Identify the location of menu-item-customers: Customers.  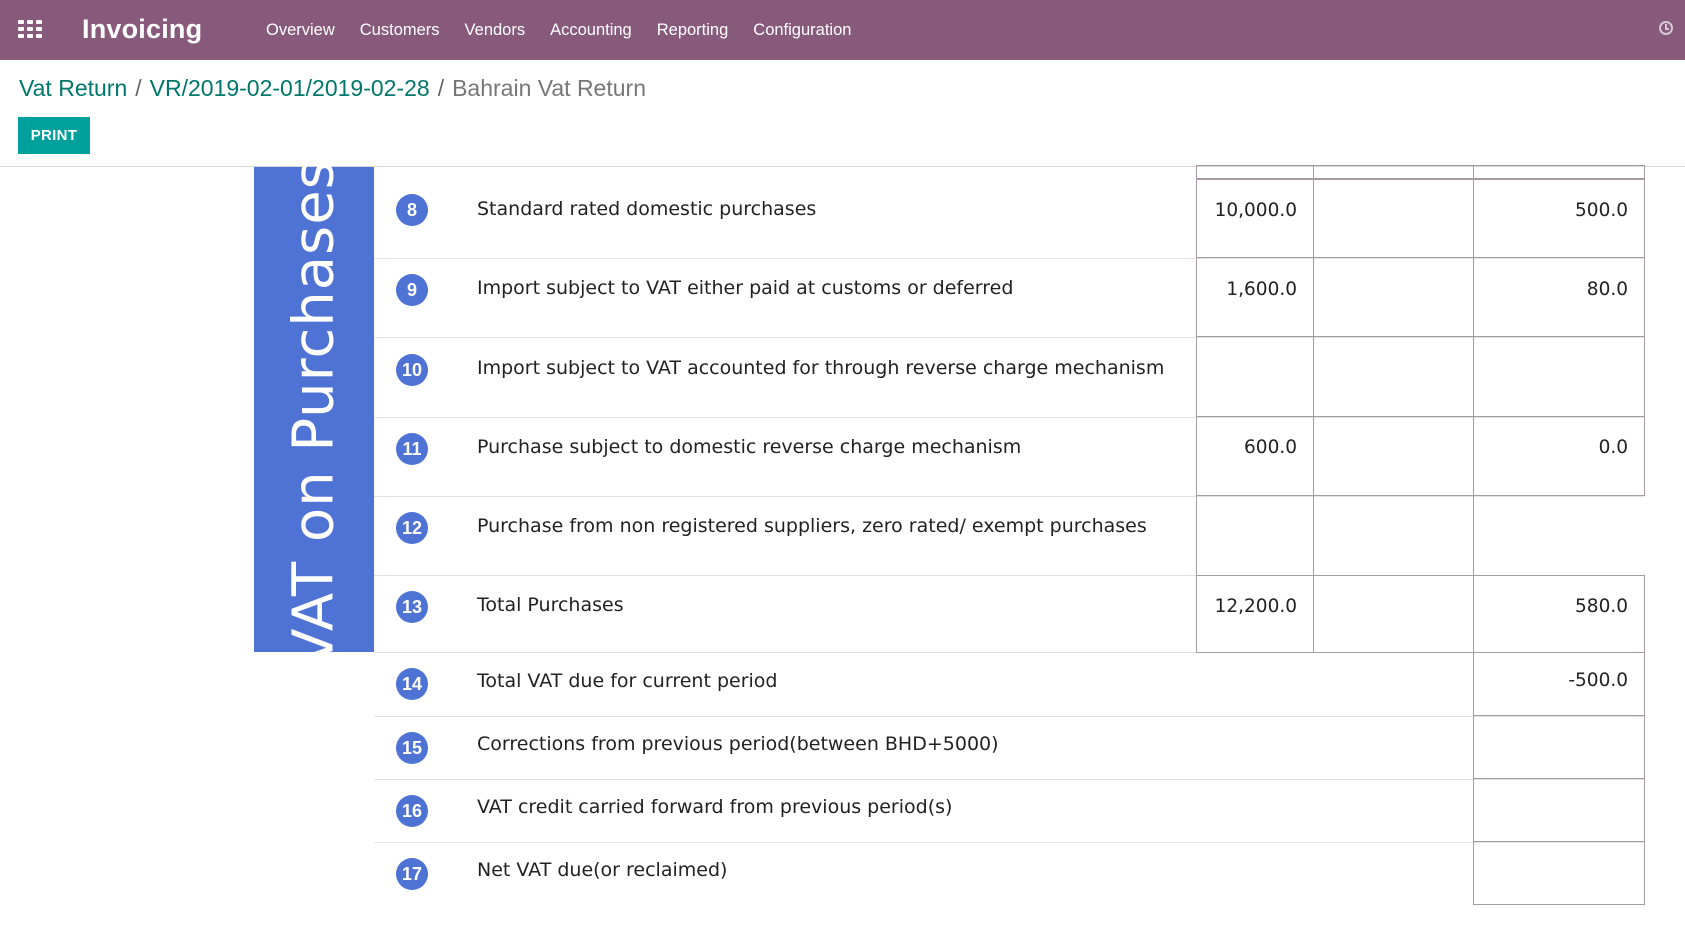
(400, 30).